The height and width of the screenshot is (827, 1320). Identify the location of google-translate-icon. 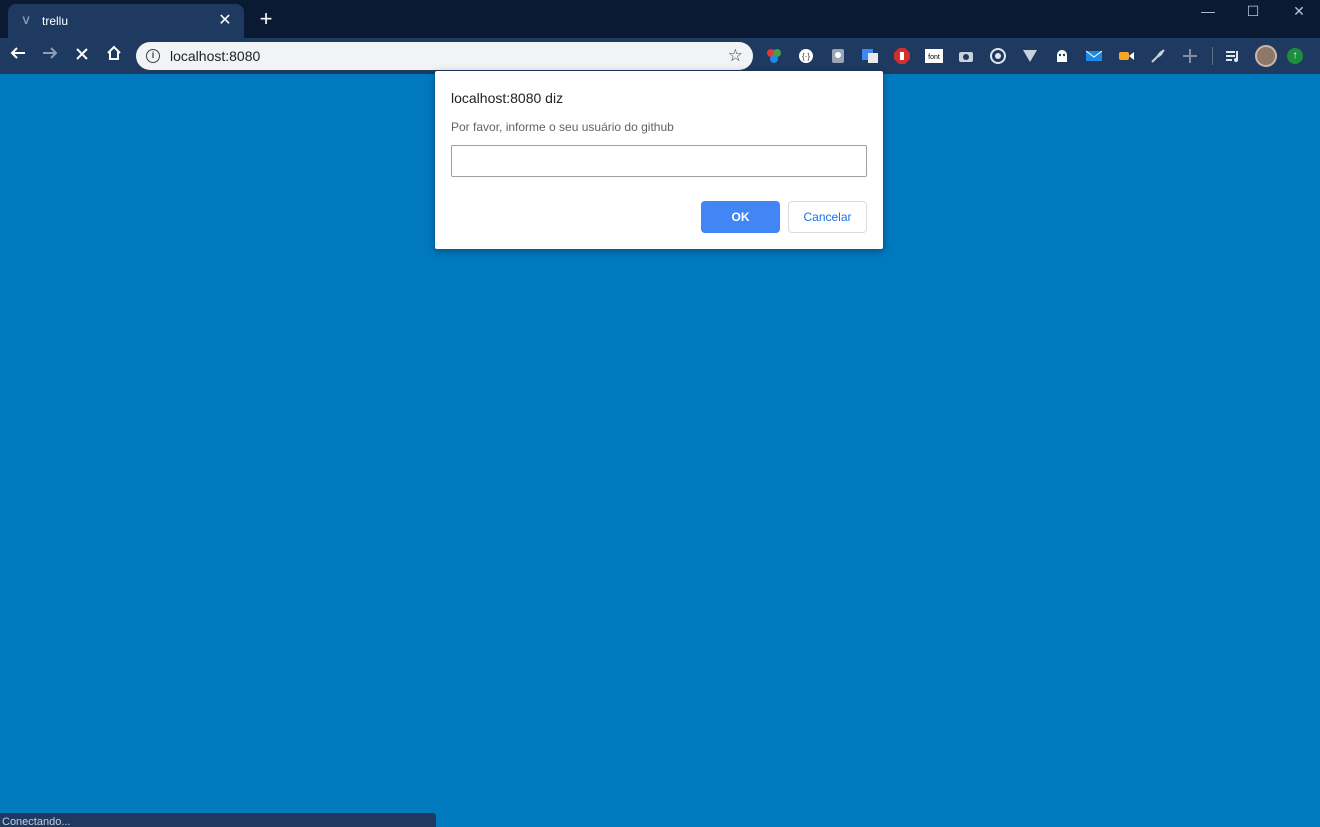
(870, 56).